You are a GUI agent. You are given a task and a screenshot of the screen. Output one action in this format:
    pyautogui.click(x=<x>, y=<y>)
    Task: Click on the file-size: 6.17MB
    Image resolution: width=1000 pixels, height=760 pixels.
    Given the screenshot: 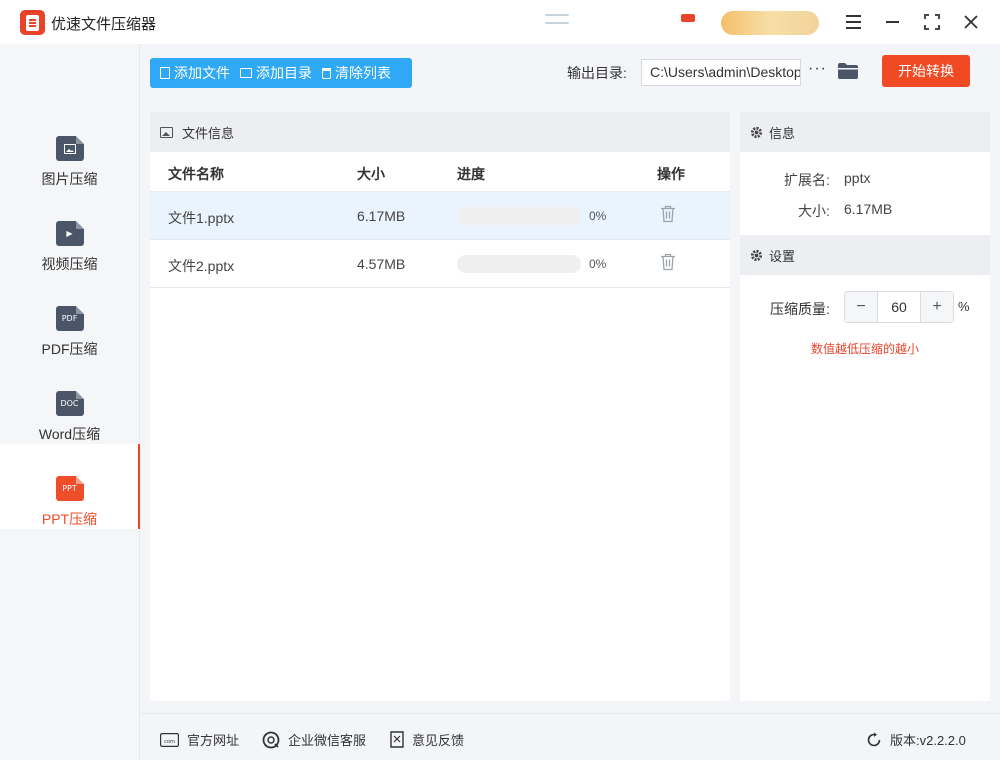 What is the action you would take?
    pyautogui.click(x=381, y=216)
    